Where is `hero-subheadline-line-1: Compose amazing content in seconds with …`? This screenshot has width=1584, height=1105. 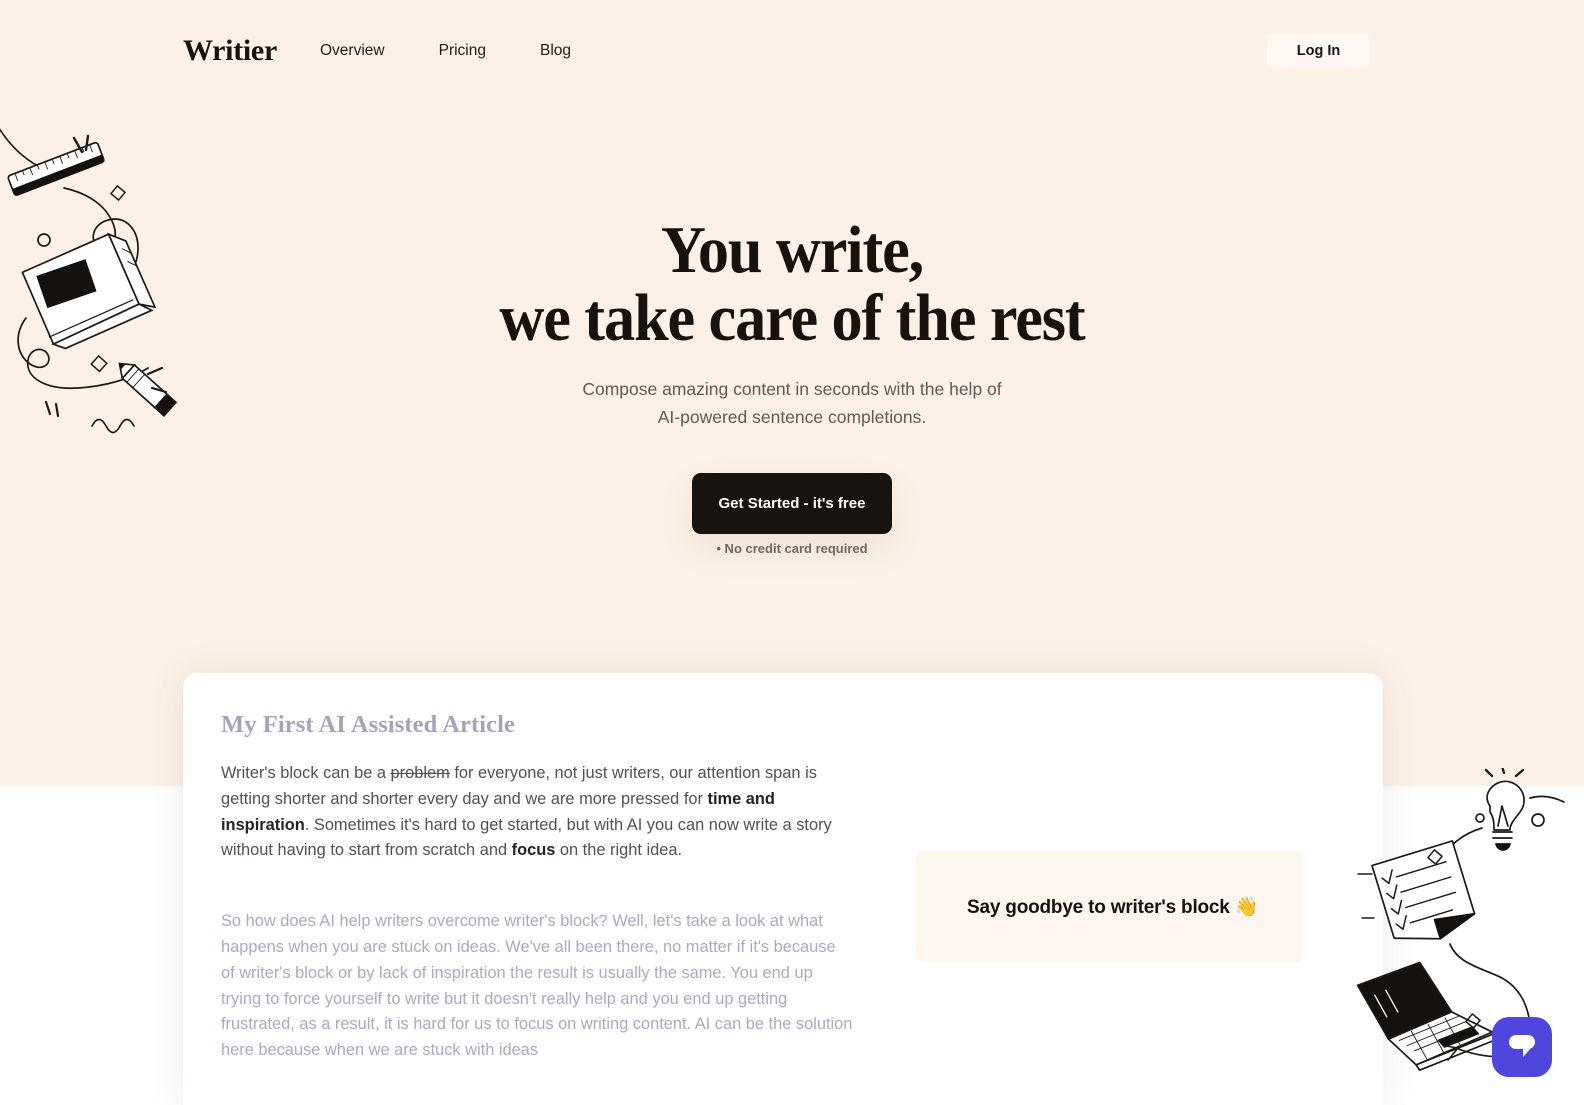
hero-subheadline-line-1: Compose amazing content in seconds with … is located at coordinates (792, 389).